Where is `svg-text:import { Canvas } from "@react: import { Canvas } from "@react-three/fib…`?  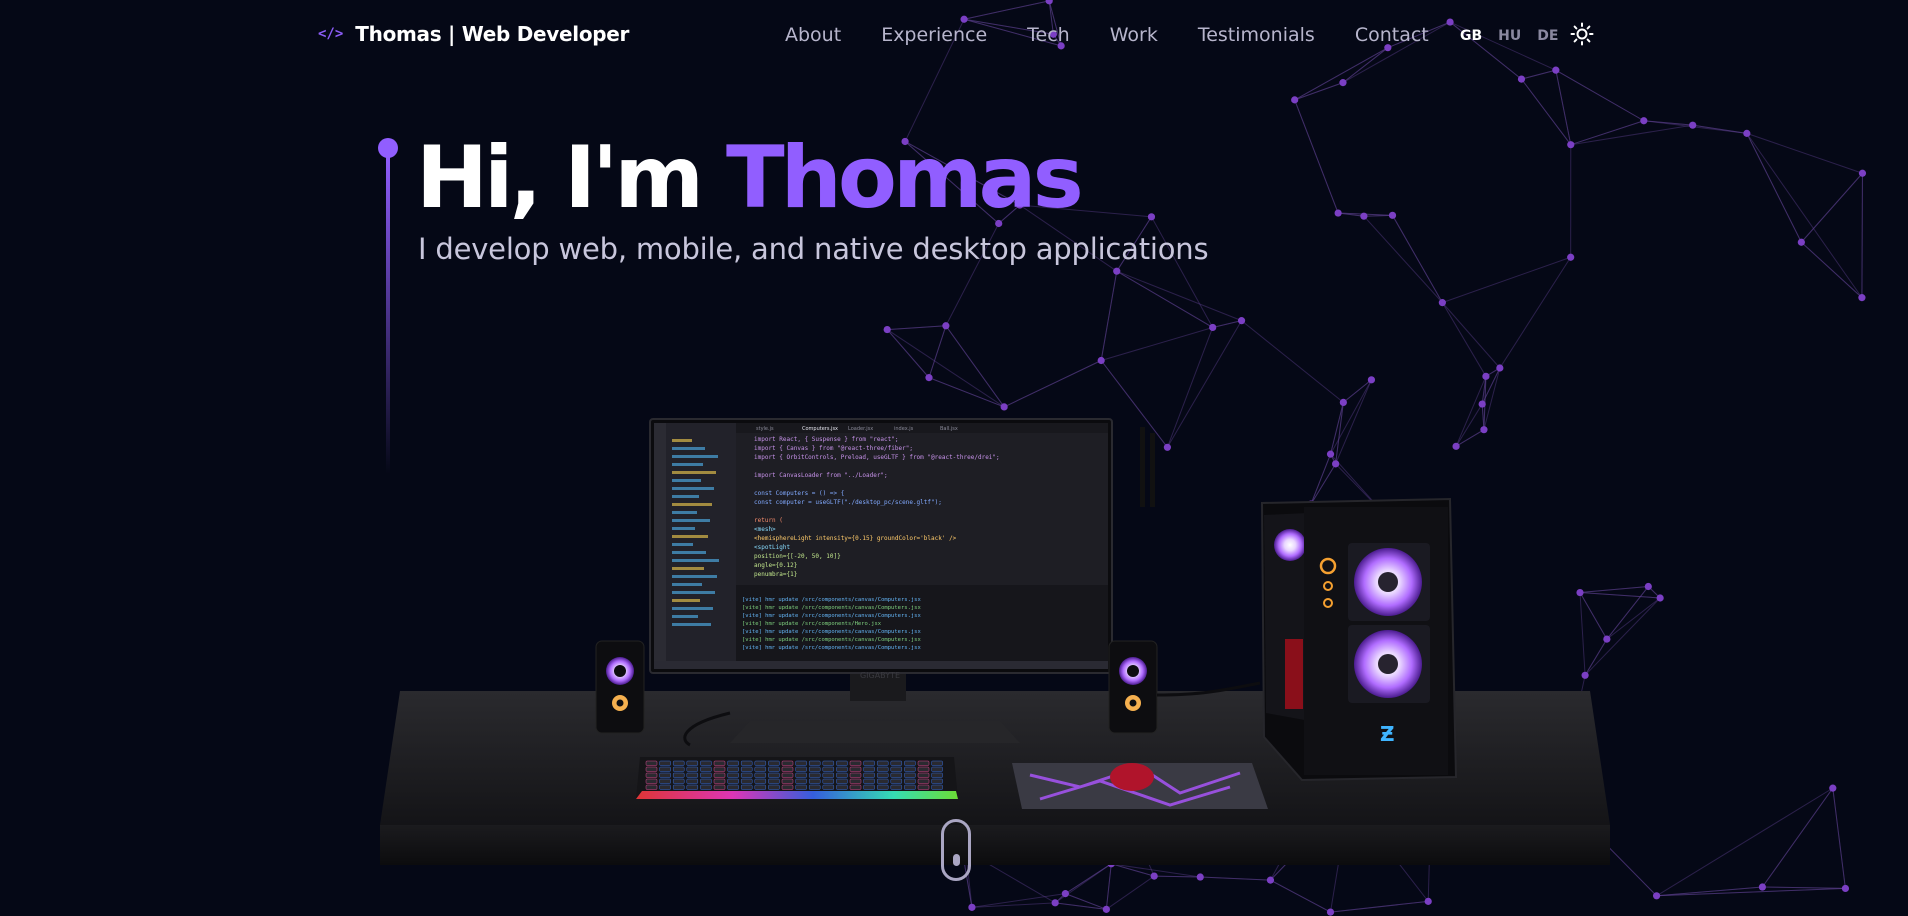 svg-text:import { Canvas } from "@react: import { Canvas } from "@react-three/fib… is located at coordinates (833, 448).